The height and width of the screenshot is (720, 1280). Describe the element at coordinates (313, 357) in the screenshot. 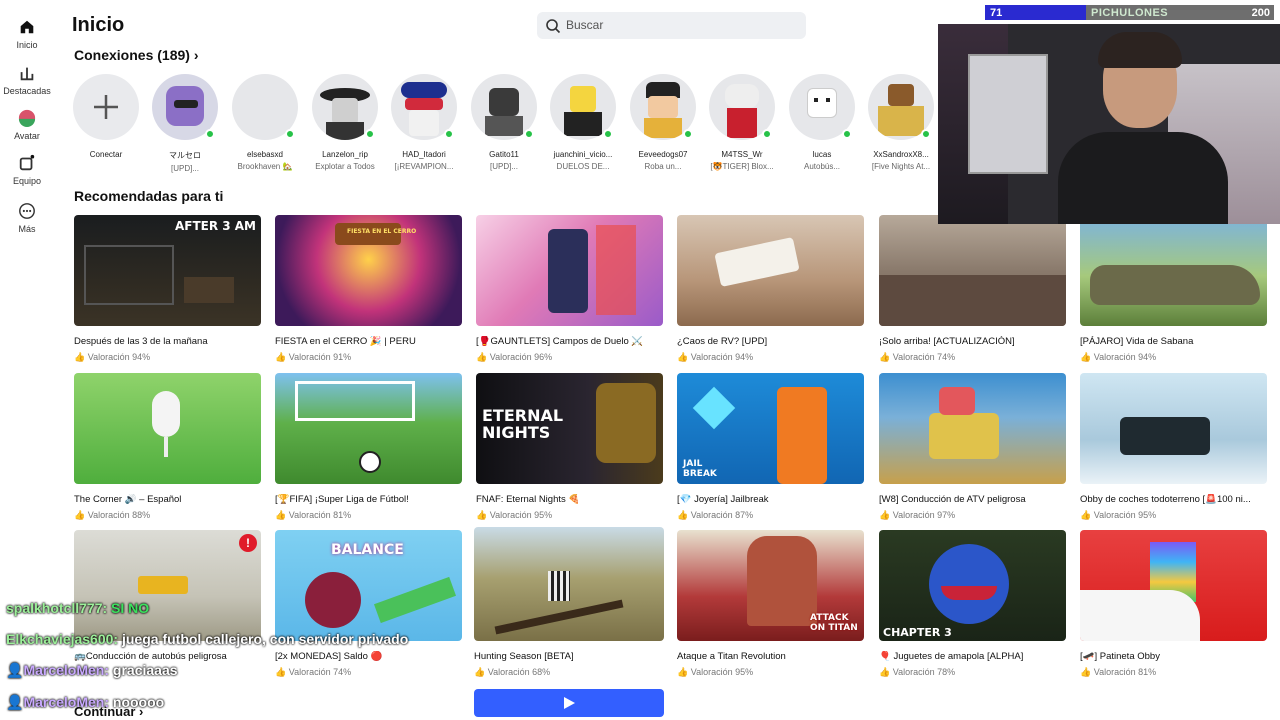

I see `game-rating: 👍 Valoración 91%` at that location.